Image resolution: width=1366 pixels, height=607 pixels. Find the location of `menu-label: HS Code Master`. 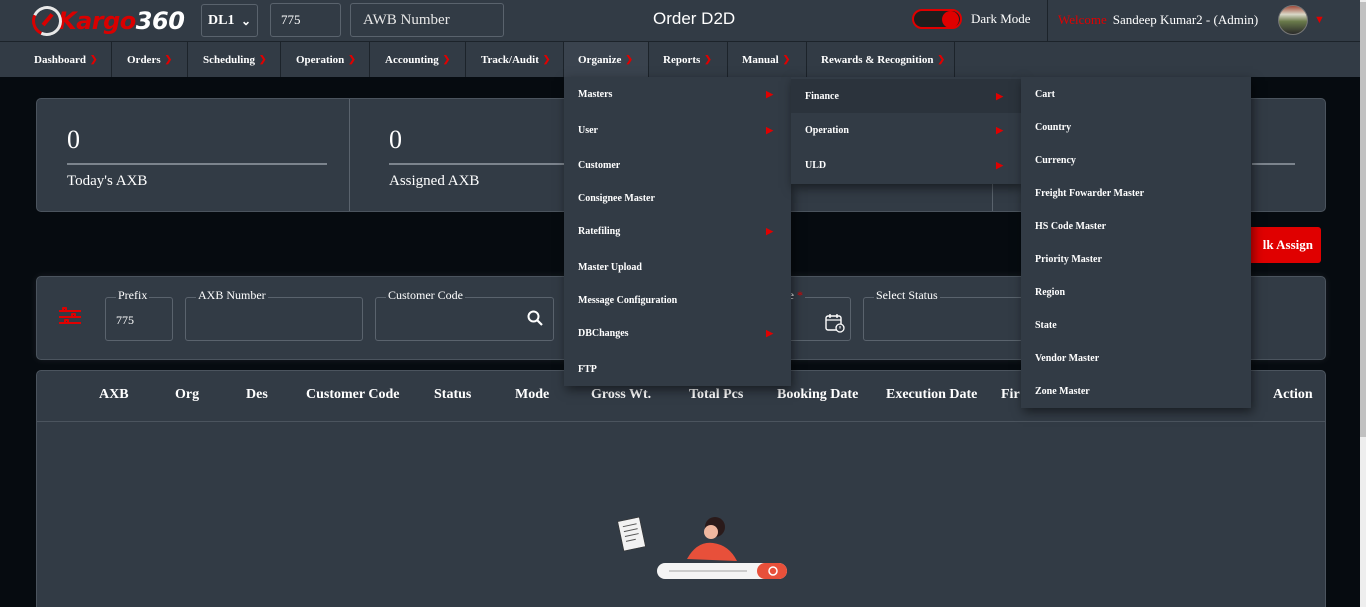

menu-label: HS Code Master is located at coordinates (1071, 226).